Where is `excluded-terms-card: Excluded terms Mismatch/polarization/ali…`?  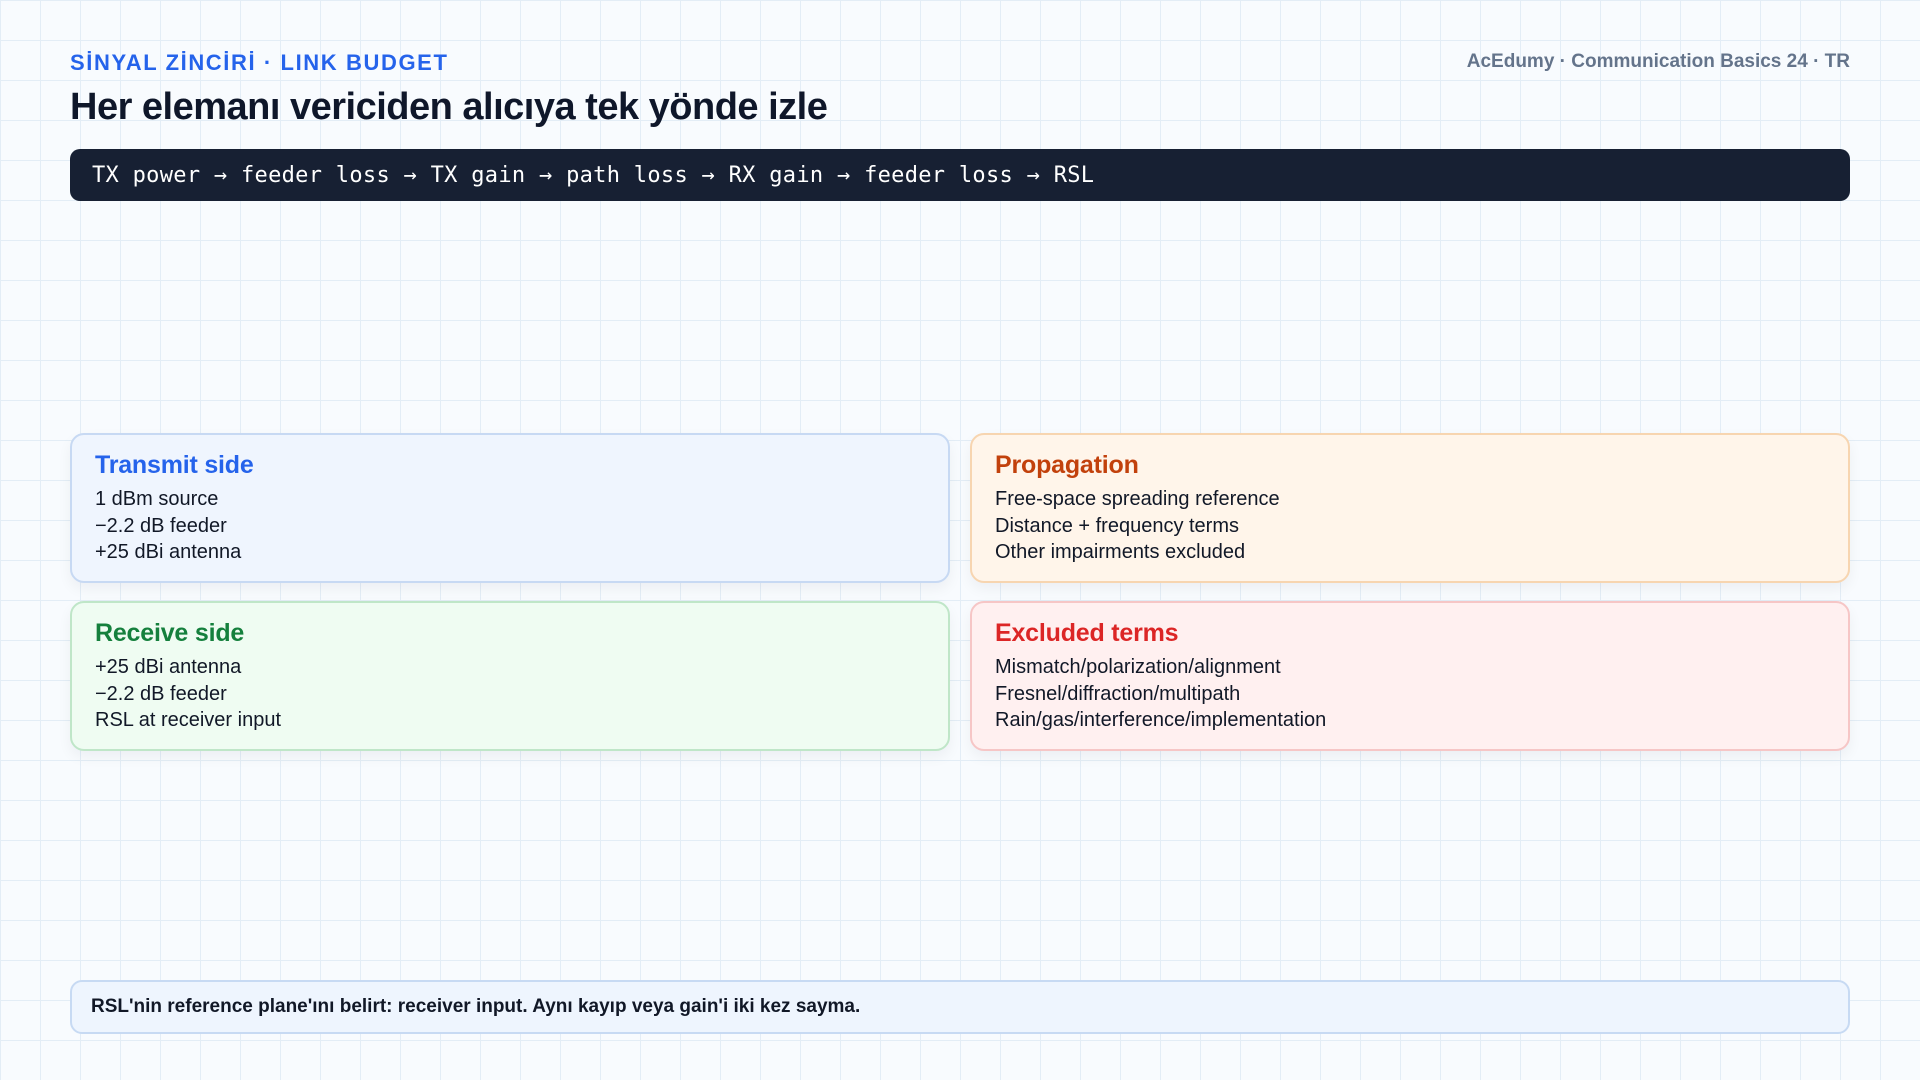
excluded-terms-card: Excluded terms Mismatch/polarization/ali… is located at coordinates (1410, 676).